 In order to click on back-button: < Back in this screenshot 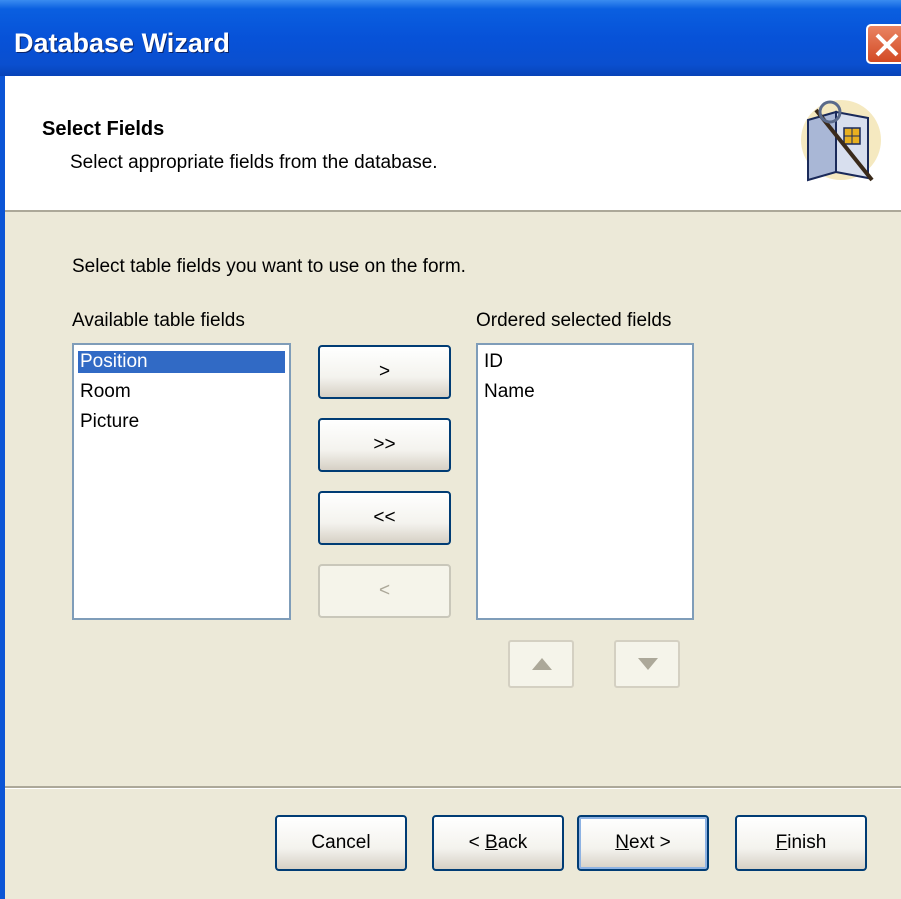, I will do `click(498, 843)`.